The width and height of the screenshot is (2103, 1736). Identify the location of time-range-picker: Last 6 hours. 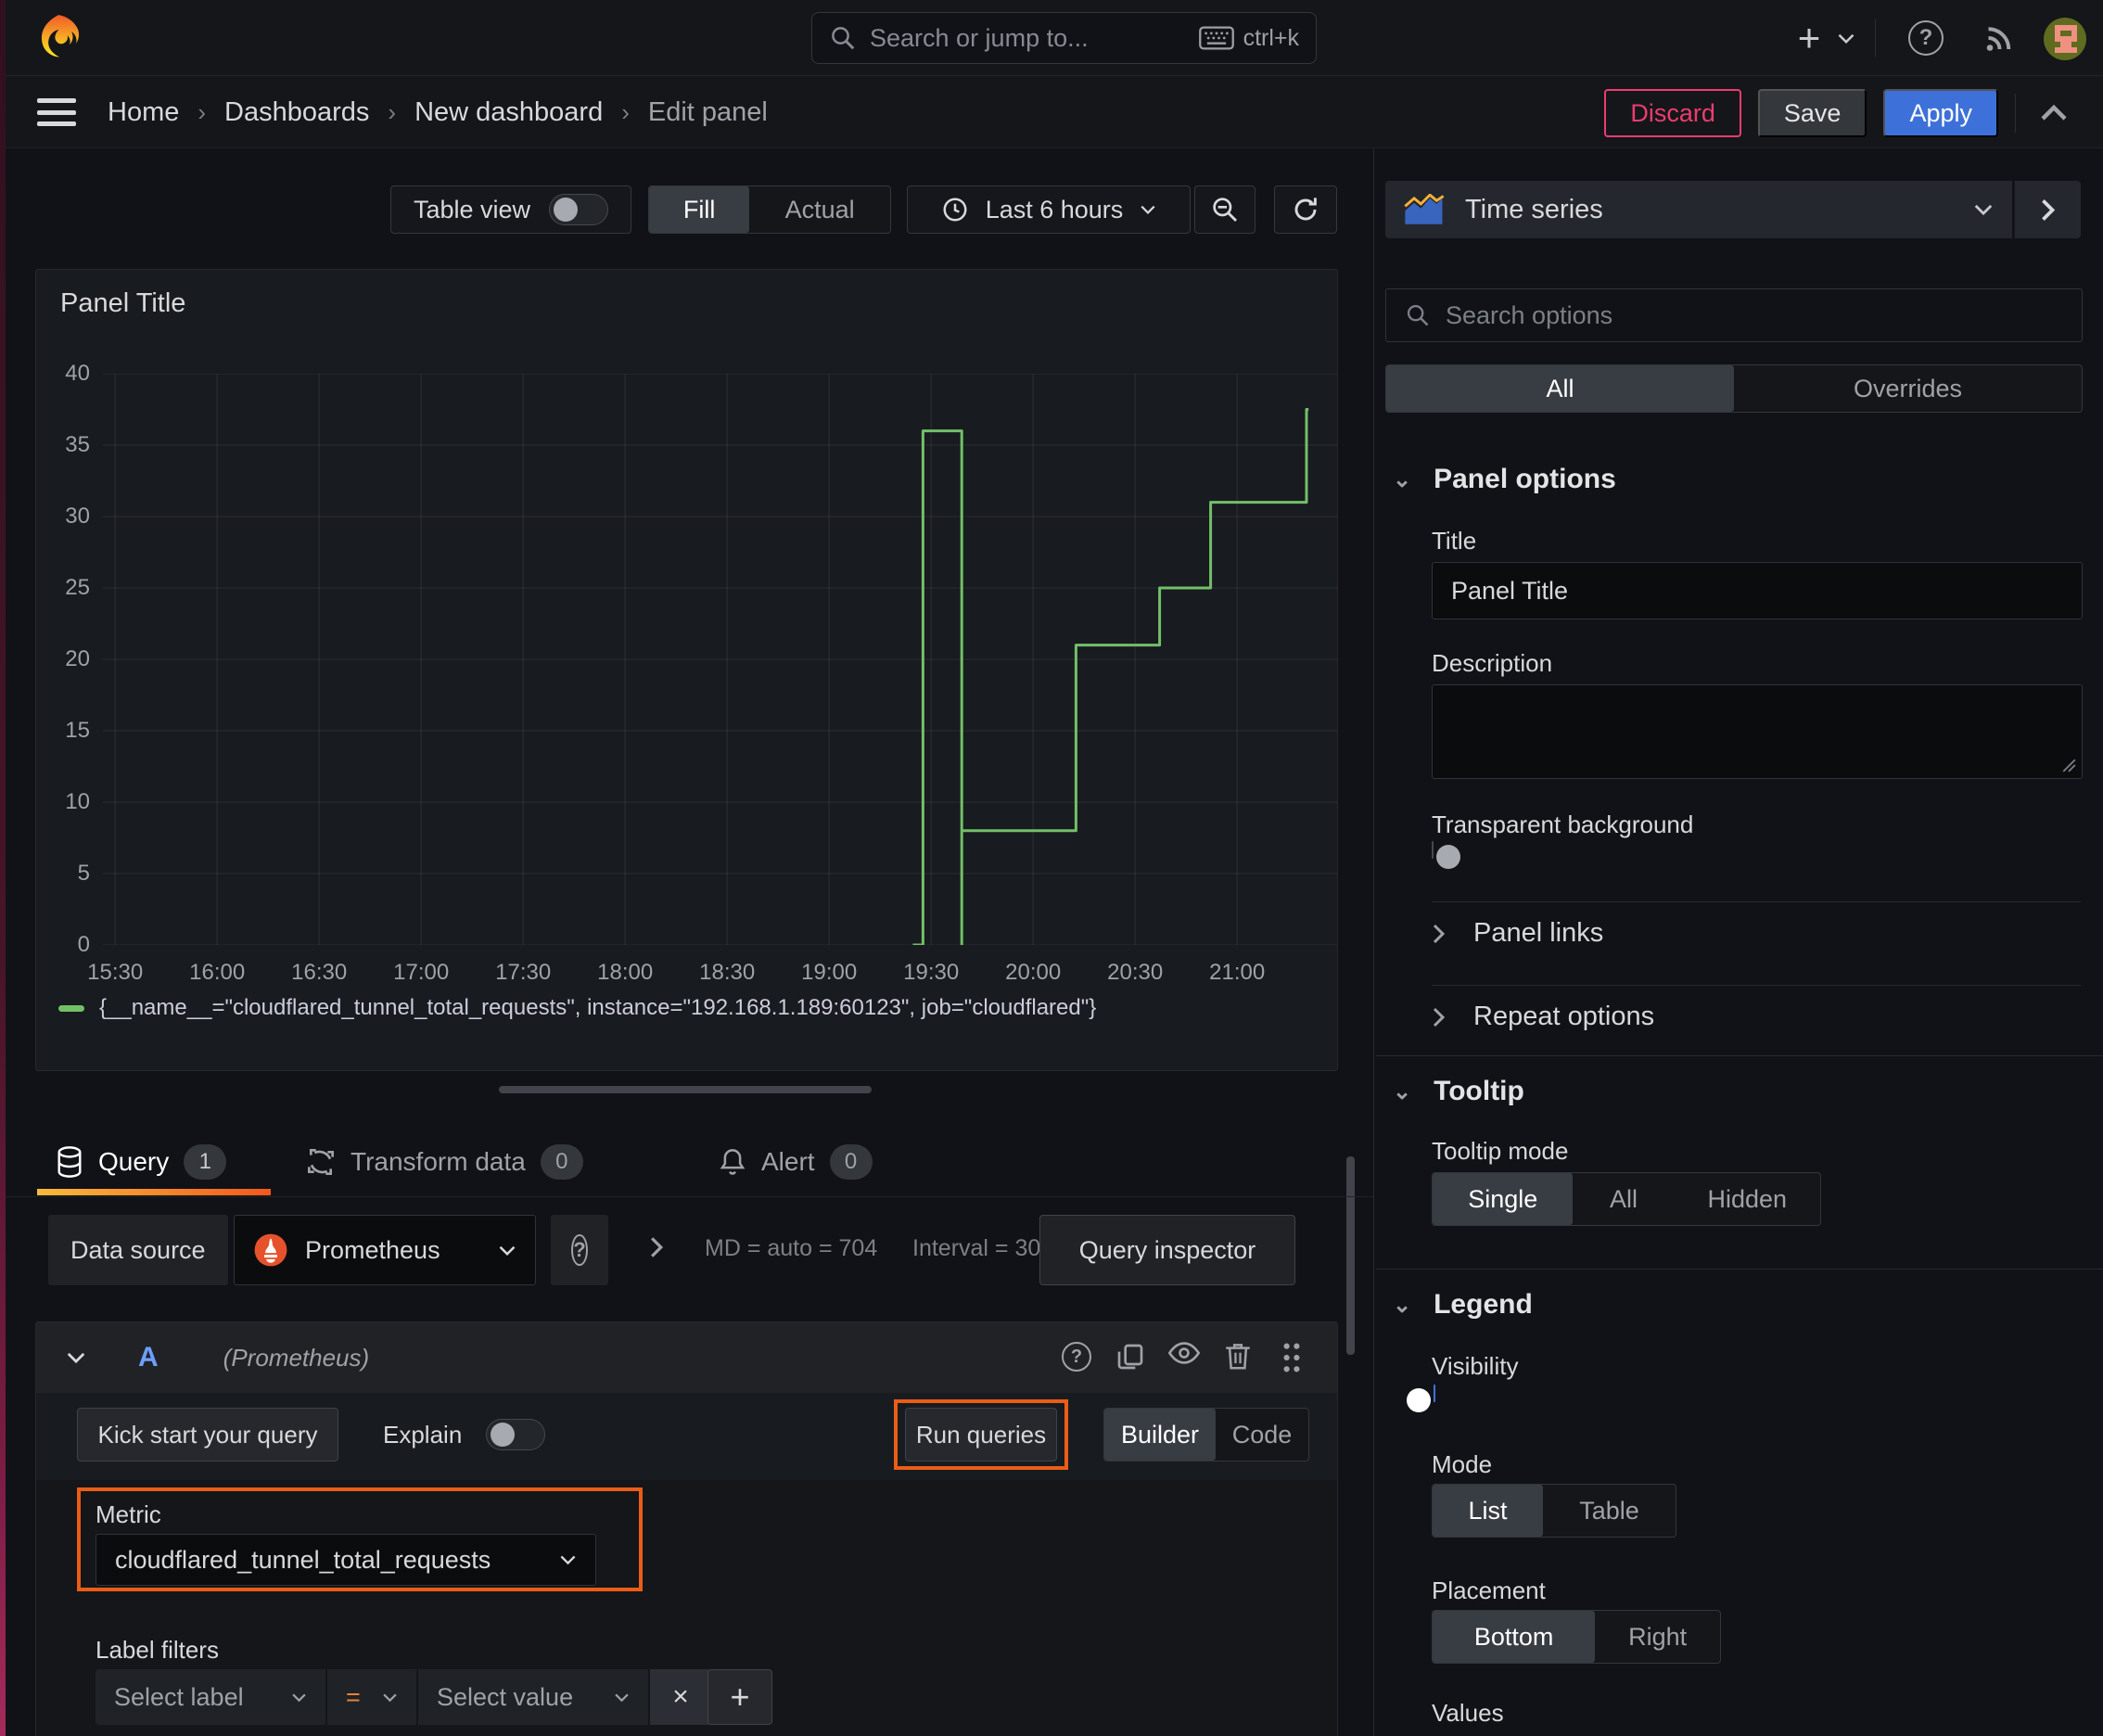
(1049, 209).